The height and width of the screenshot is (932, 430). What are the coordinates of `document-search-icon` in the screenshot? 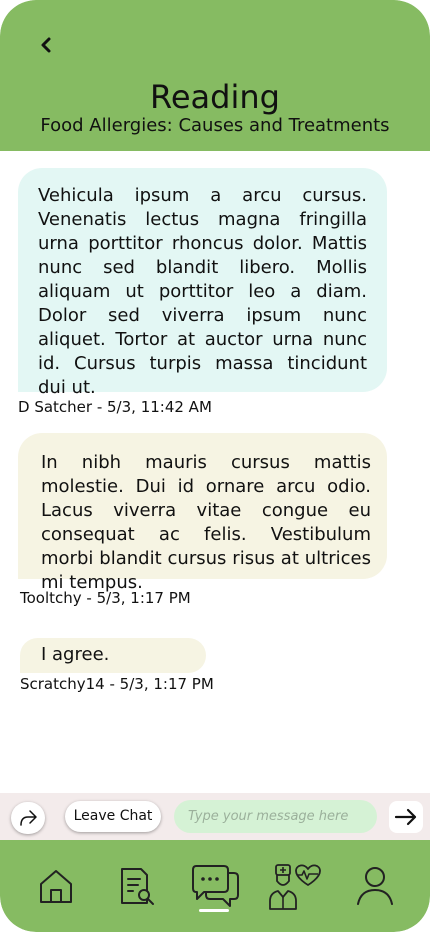 It's located at (137, 886).